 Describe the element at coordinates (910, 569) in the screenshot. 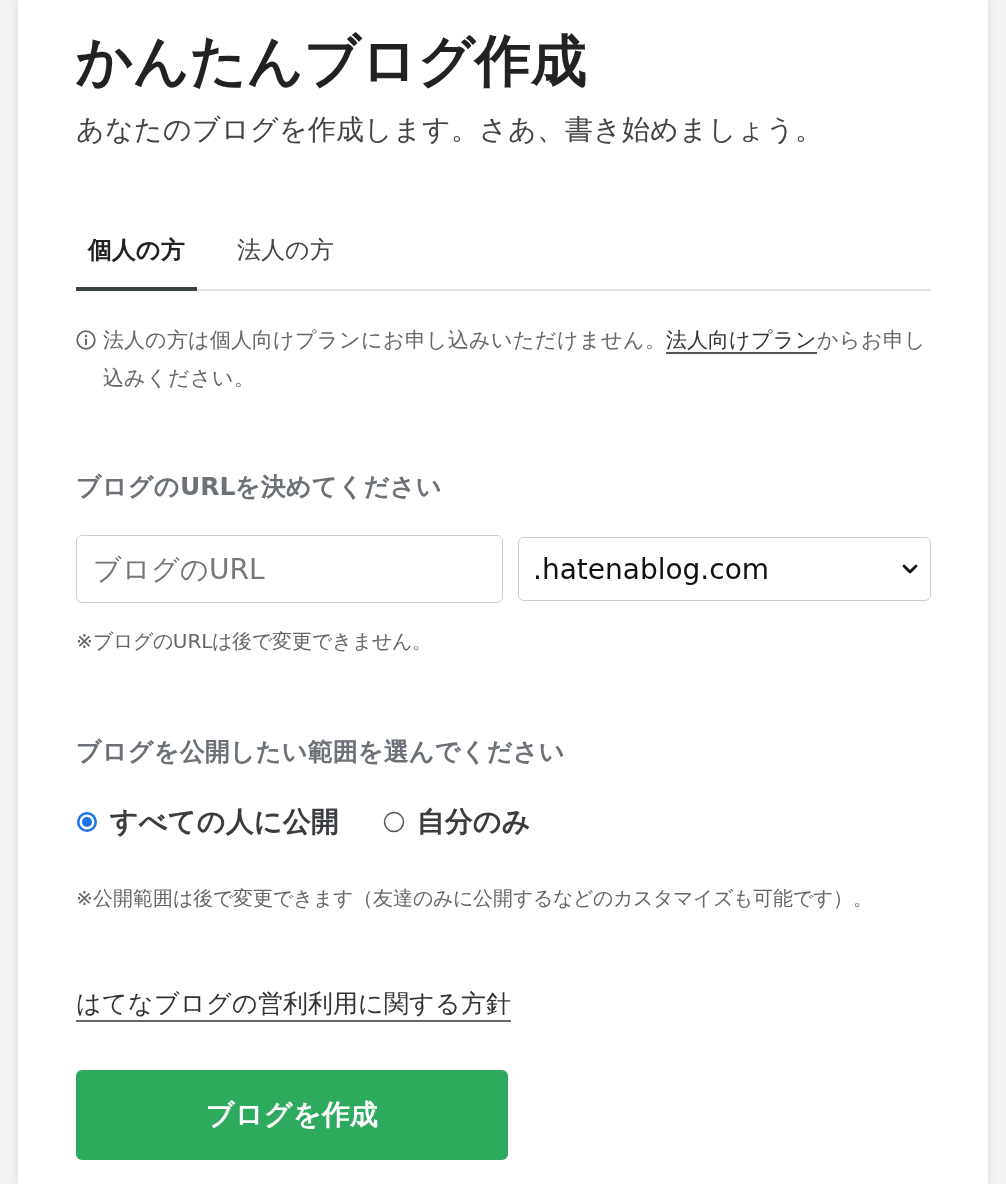

I see `chevron-down-icon` at that location.